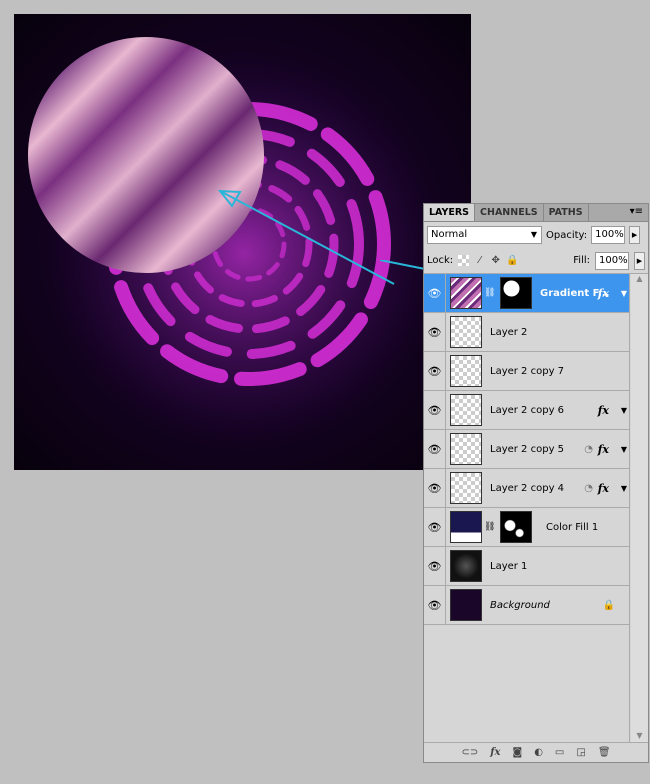 The image size is (650, 784). I want to click on new-group-icon: ▭, so click(559, 752).